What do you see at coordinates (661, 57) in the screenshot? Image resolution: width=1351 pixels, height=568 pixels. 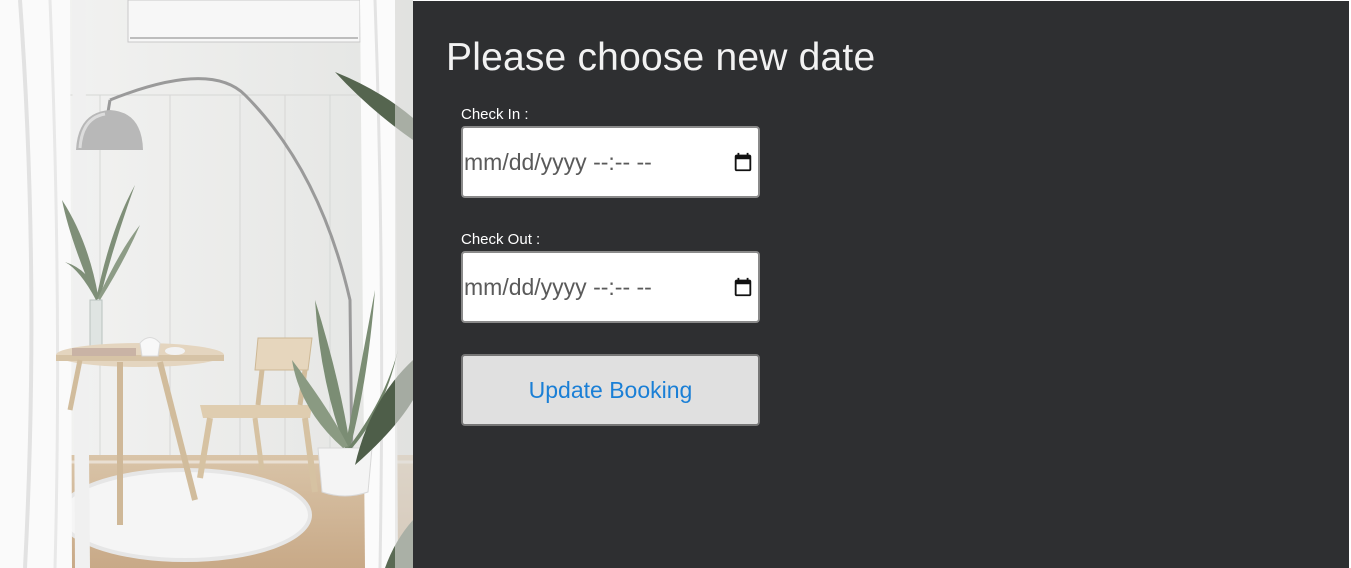 I see `page-title: Please choose new date` at bounding box center [661, 57].